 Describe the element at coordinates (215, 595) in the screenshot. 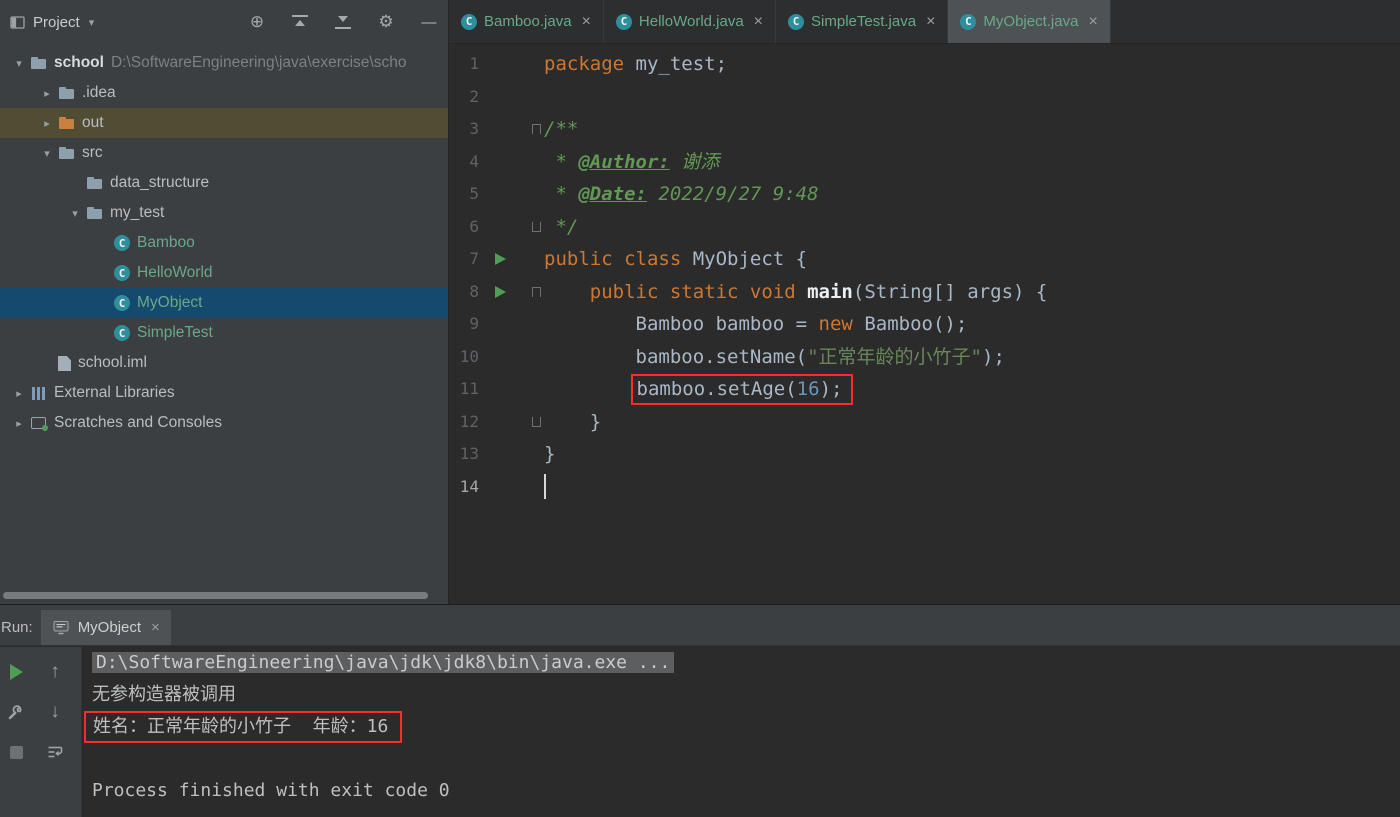

I see `horizontal-scrollbar` at that location.